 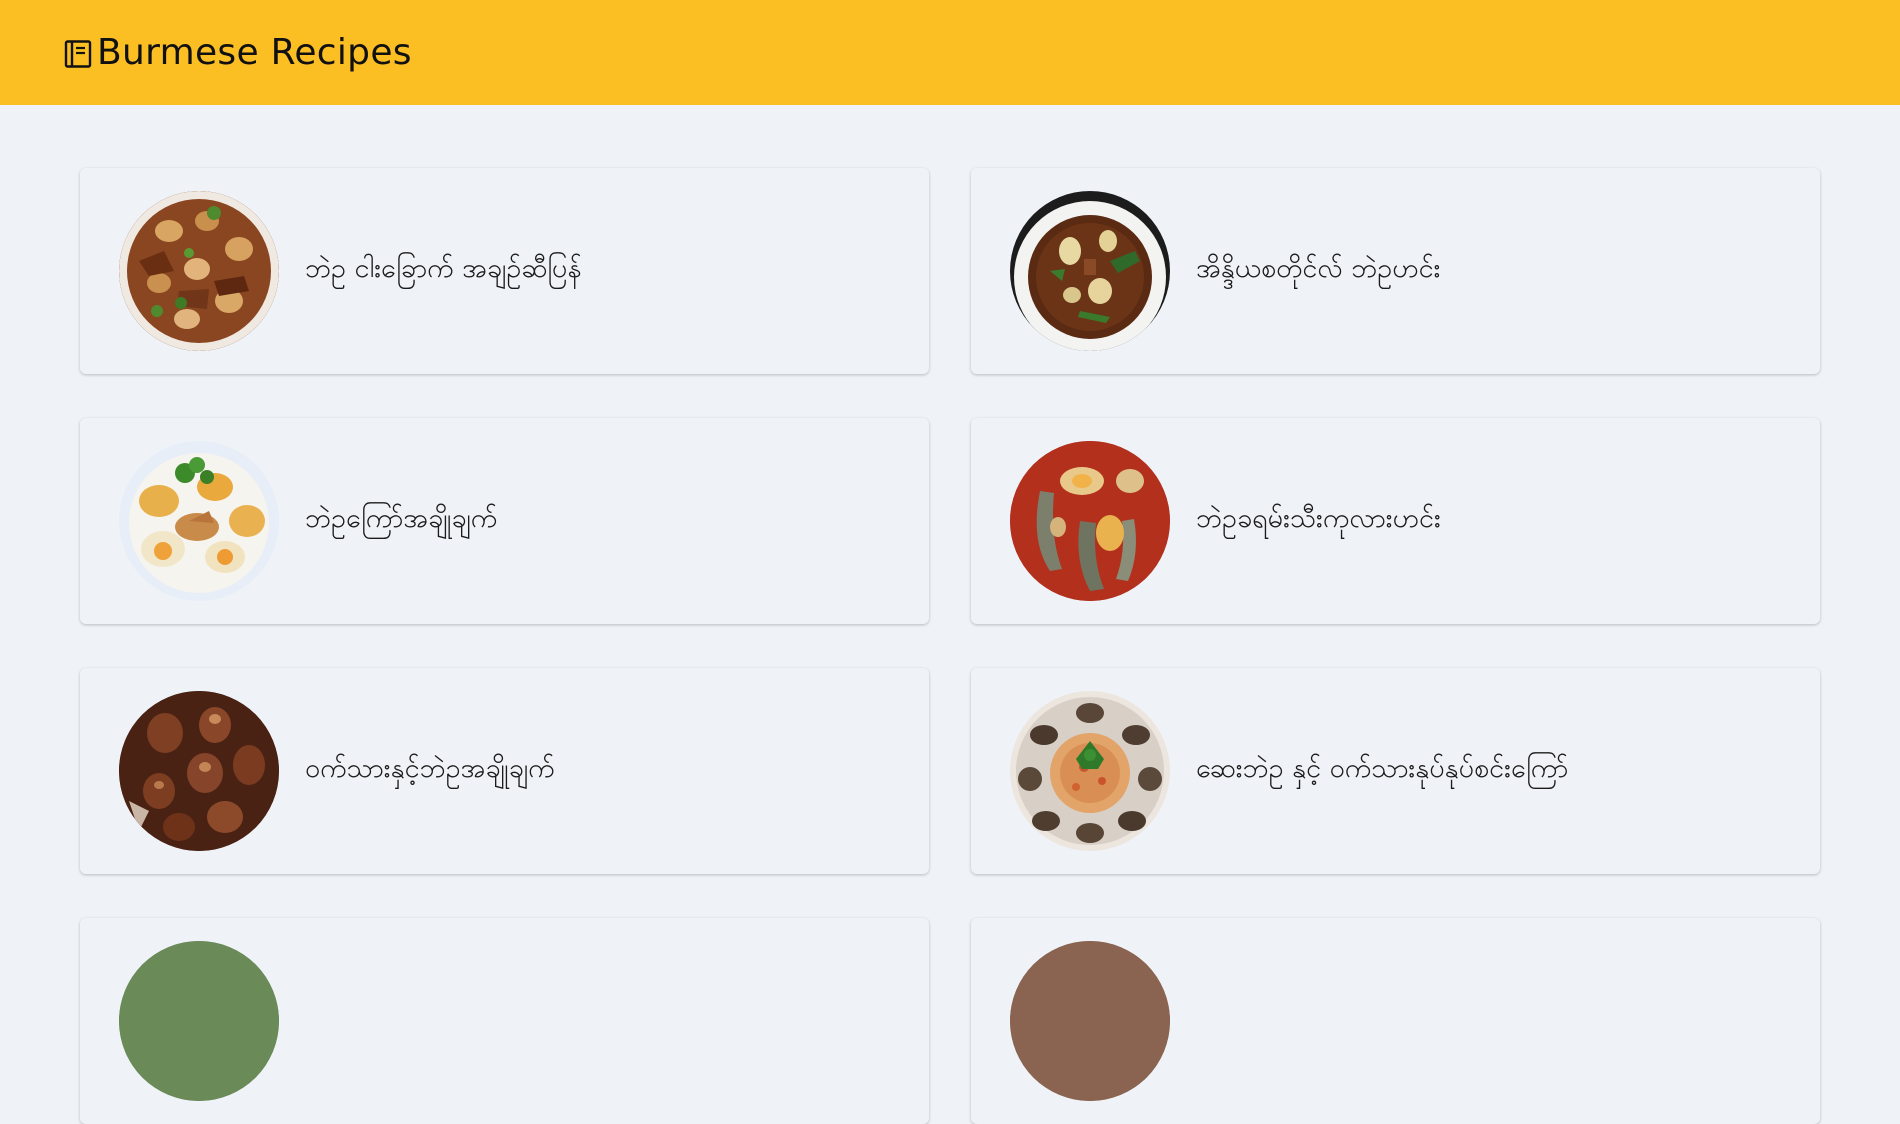 I want to click on recipe-card: ဆေးဘဲဥ နှင့် ဝက်သားနုပ်နုပ်စင်းကြော်, so click(x=1395, y=771).